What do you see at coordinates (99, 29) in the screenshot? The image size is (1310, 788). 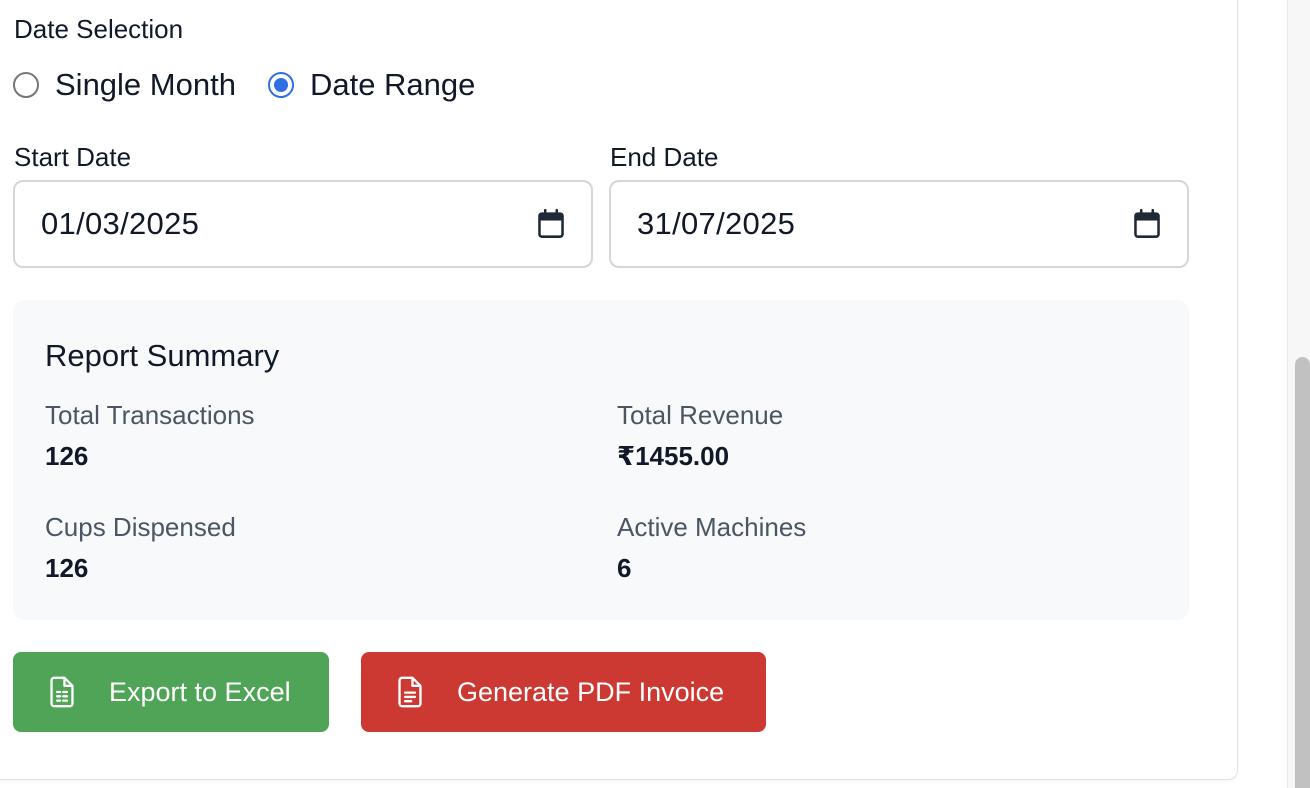 I see `date-selection-label: Date Selection` at bounding box center [99, 29].